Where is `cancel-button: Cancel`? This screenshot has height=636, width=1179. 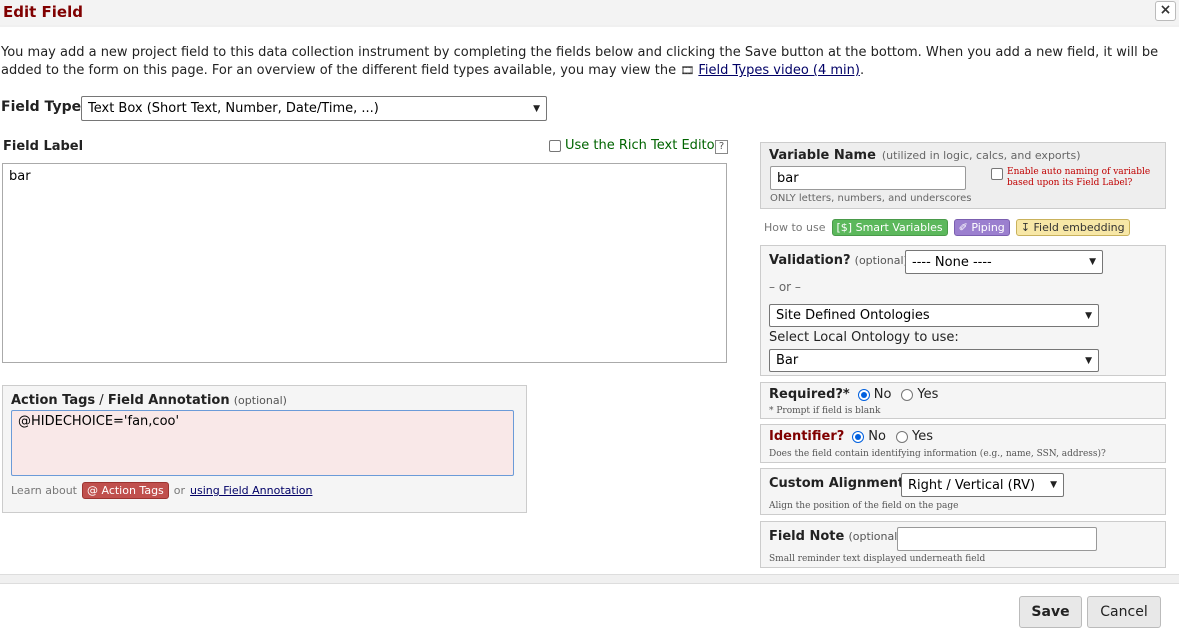
cancel-button: Cancel is located at coordinates (1124, 612).